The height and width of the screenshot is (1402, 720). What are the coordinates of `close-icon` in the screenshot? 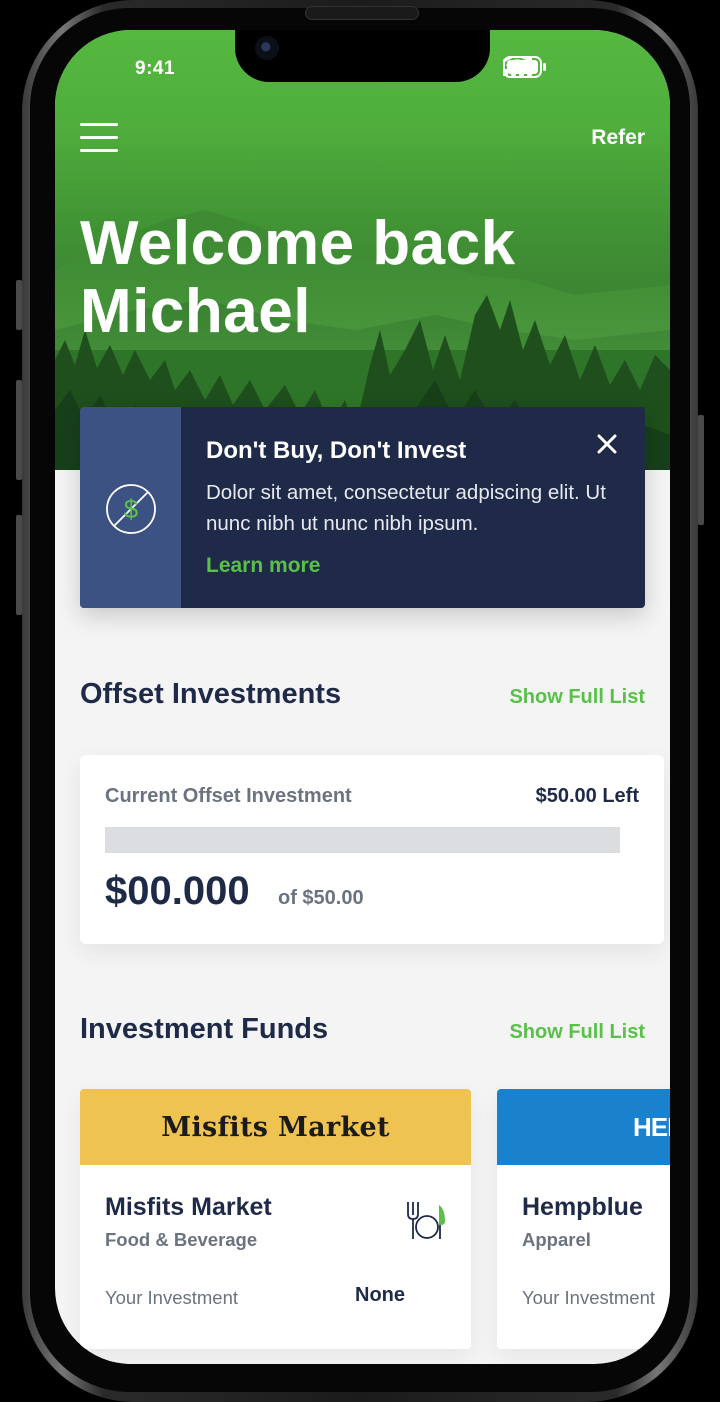 It's located at (607, 444).